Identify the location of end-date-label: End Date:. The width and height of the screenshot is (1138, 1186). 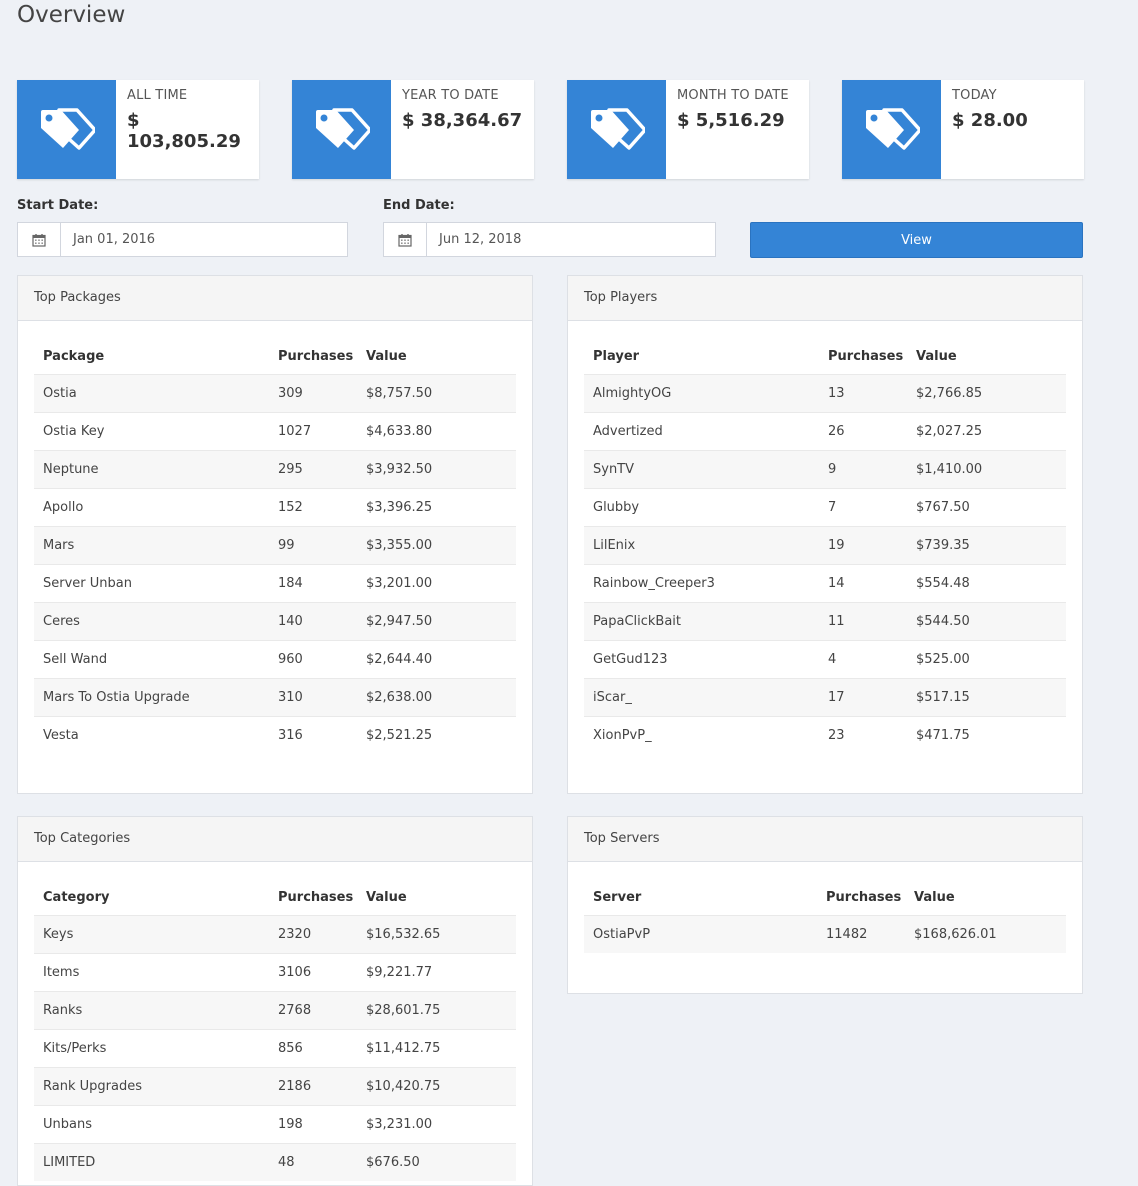
(419, 205).